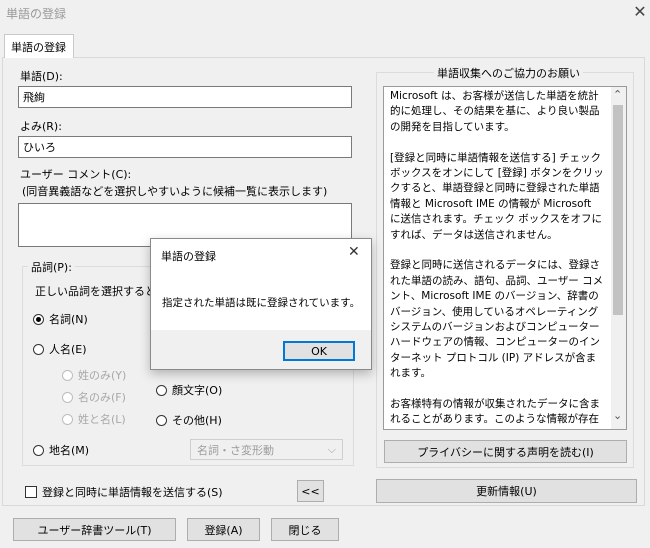 The image size is (650, 548). Describe the element at coordinates (51, 267) in the screenshot. I see `pos-group-label: 品詞(P):` at that location.